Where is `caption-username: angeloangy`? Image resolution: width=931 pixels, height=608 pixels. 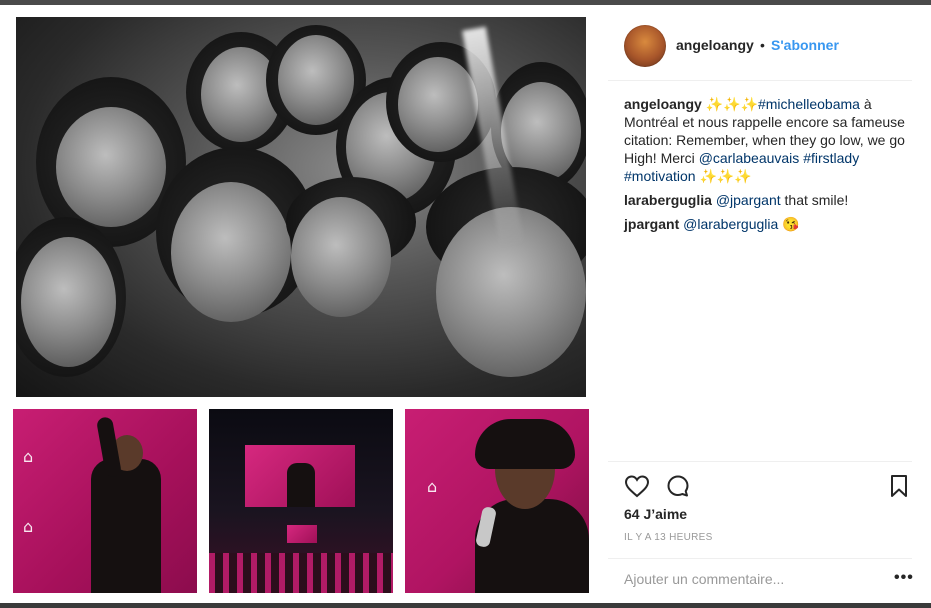 caption-username: angeloangy is located at coordinates (663, 104).